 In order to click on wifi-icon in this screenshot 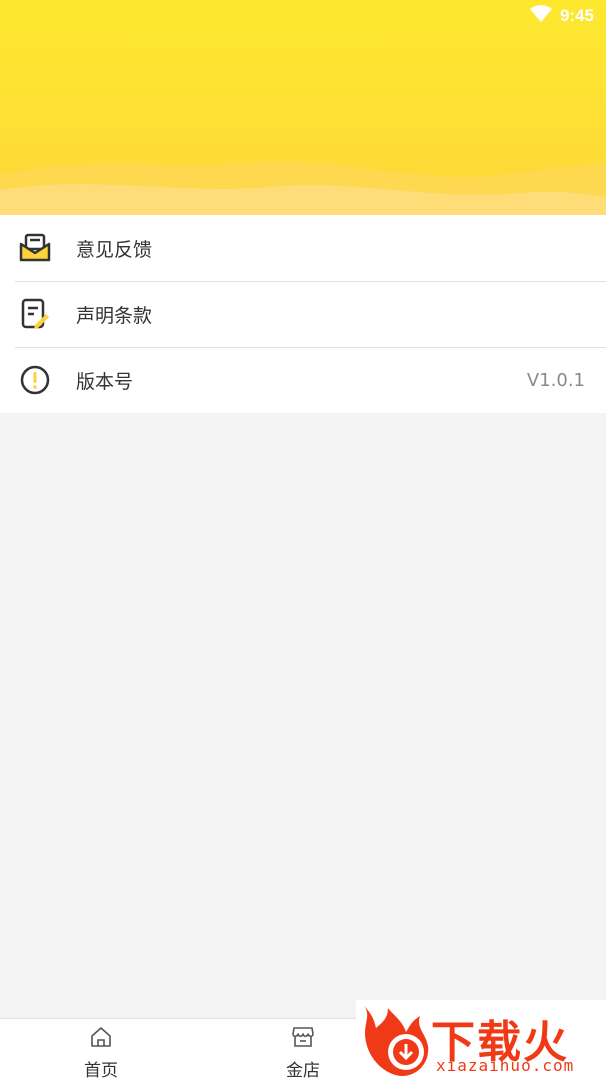, I will do `click(540, 16)`.